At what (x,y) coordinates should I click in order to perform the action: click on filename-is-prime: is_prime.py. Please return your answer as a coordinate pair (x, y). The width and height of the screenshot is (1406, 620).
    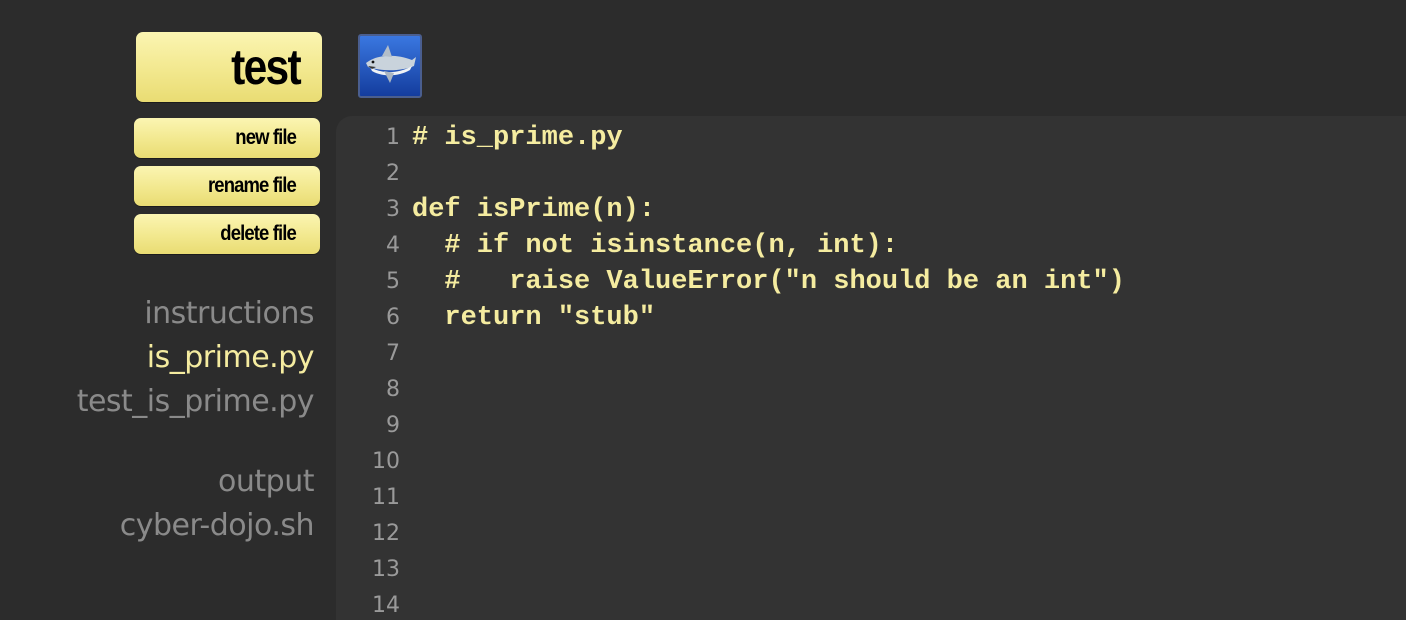
    Looking at the image, I should click on (196, 360).